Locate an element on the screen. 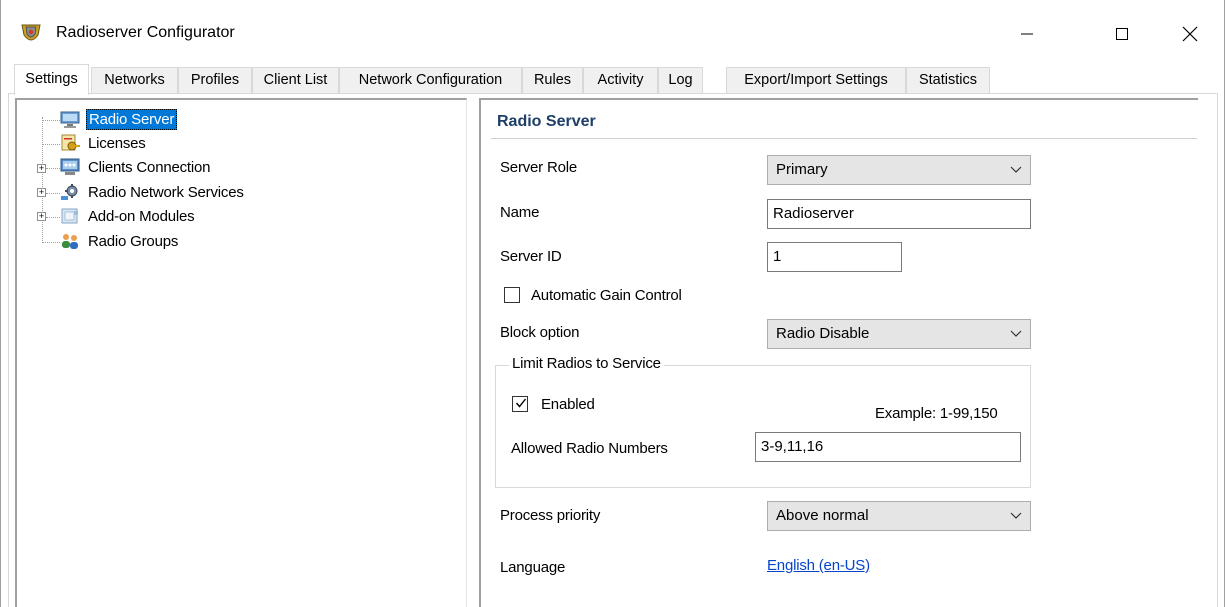 This screenshot has width=1225, height=607. block-option-label: Block option is located at coordinates (540, 332).